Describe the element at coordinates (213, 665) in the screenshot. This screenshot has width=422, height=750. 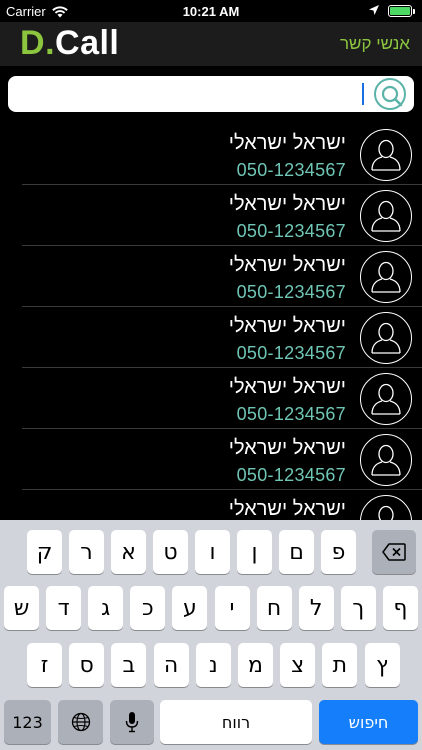
I see `letter-key: נ` at that location.